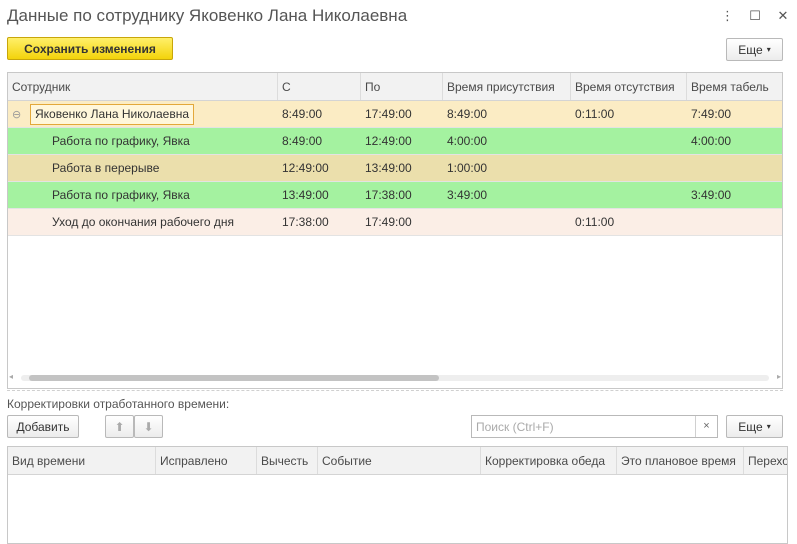 Image resolution: width=797 pixels, height=544 pixels. Describe the element at coordinates (143, 222) in the screenshot. I see `cell-kind: Уход до окончания рабочего дня` at that location.